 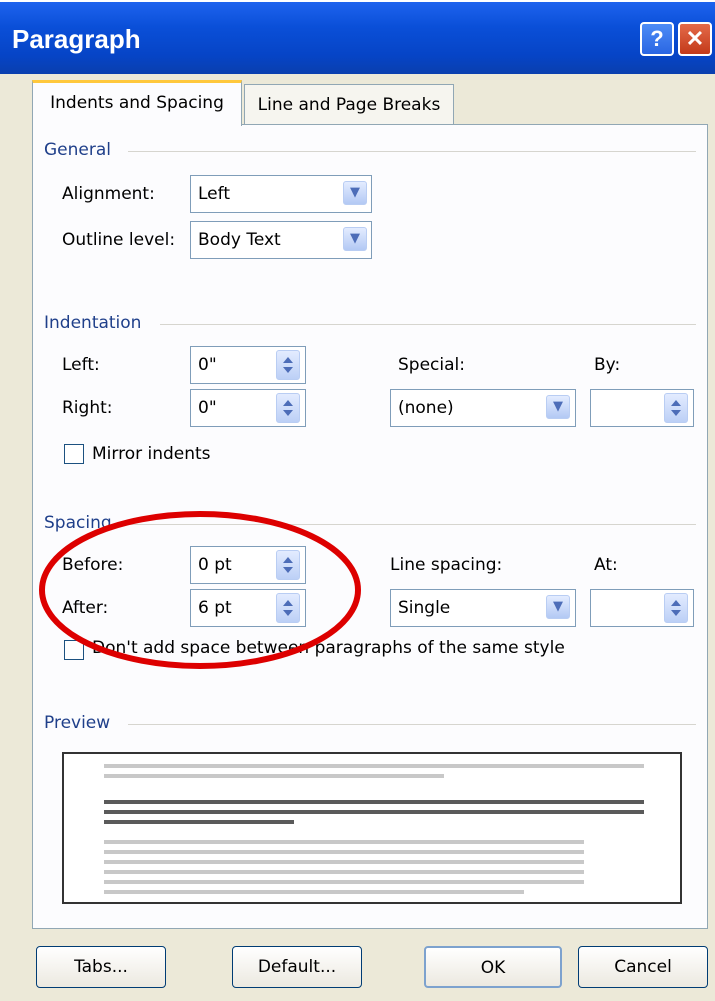 What do you see at coordinates (446, 565) in the screenshot?
I see `line-spacing-label: Line spacing:` at bounding box center [446, 565].